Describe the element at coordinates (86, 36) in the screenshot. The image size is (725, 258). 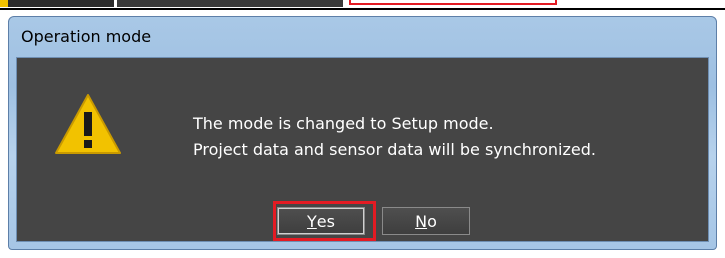
I see `dialog-title: Operation mode` at that location.